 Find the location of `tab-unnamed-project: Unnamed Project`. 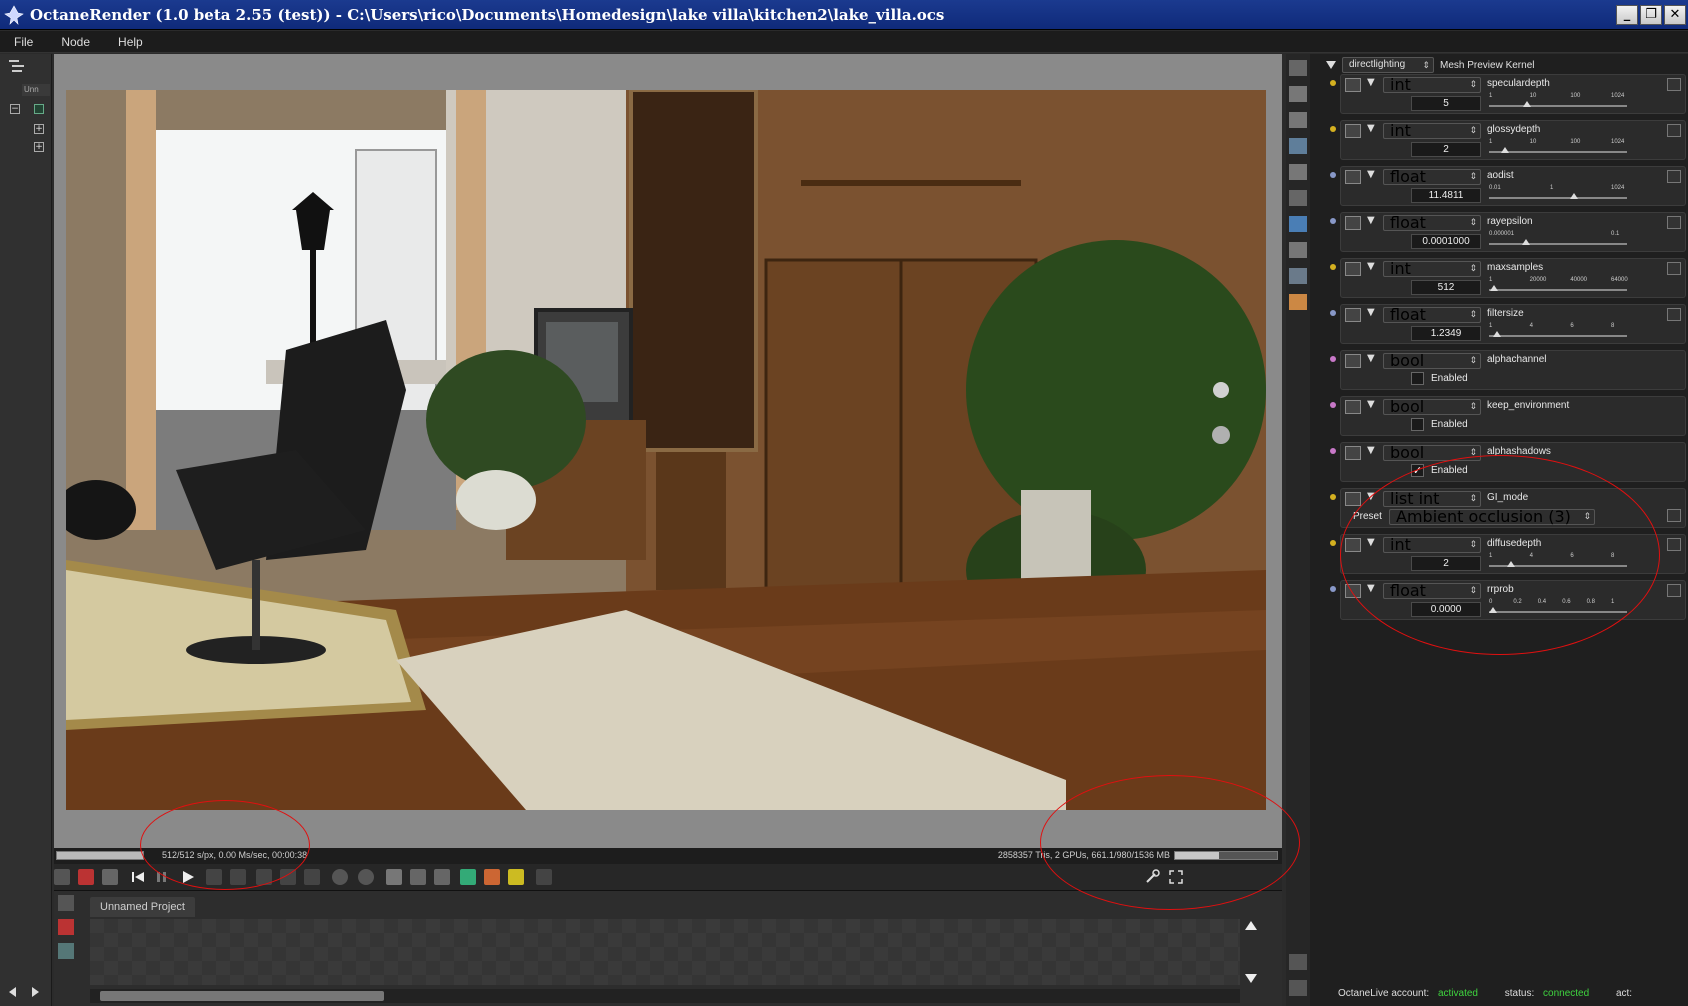

tab-unnamed-project: Unnamed Project is located at coordinates (142, 907).